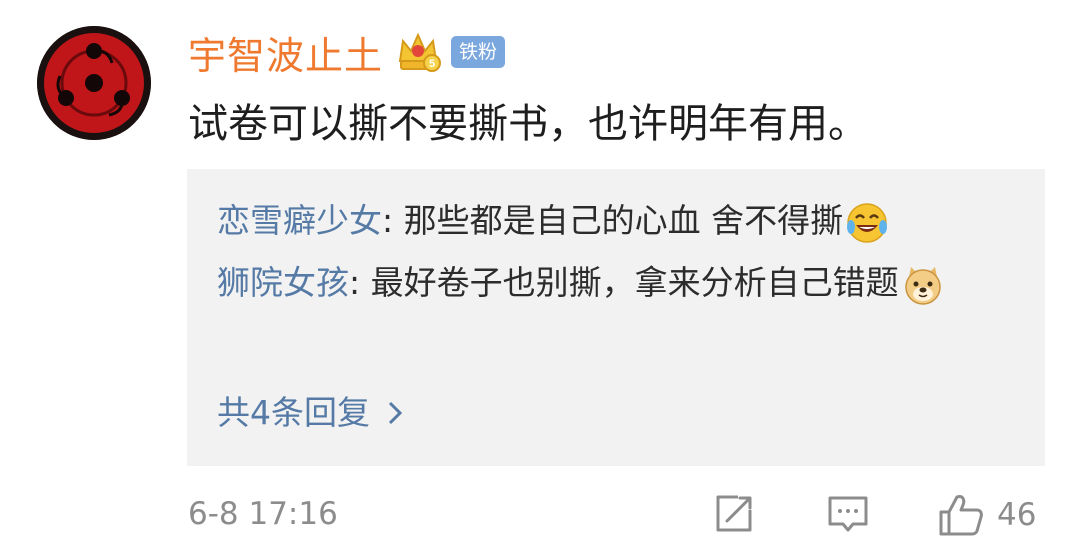 The width and height of the screenshot is (1080, 546). Describe the element at coordinates (961, 515) in the screenshot. I see `thumbs-up-icon` at that location.